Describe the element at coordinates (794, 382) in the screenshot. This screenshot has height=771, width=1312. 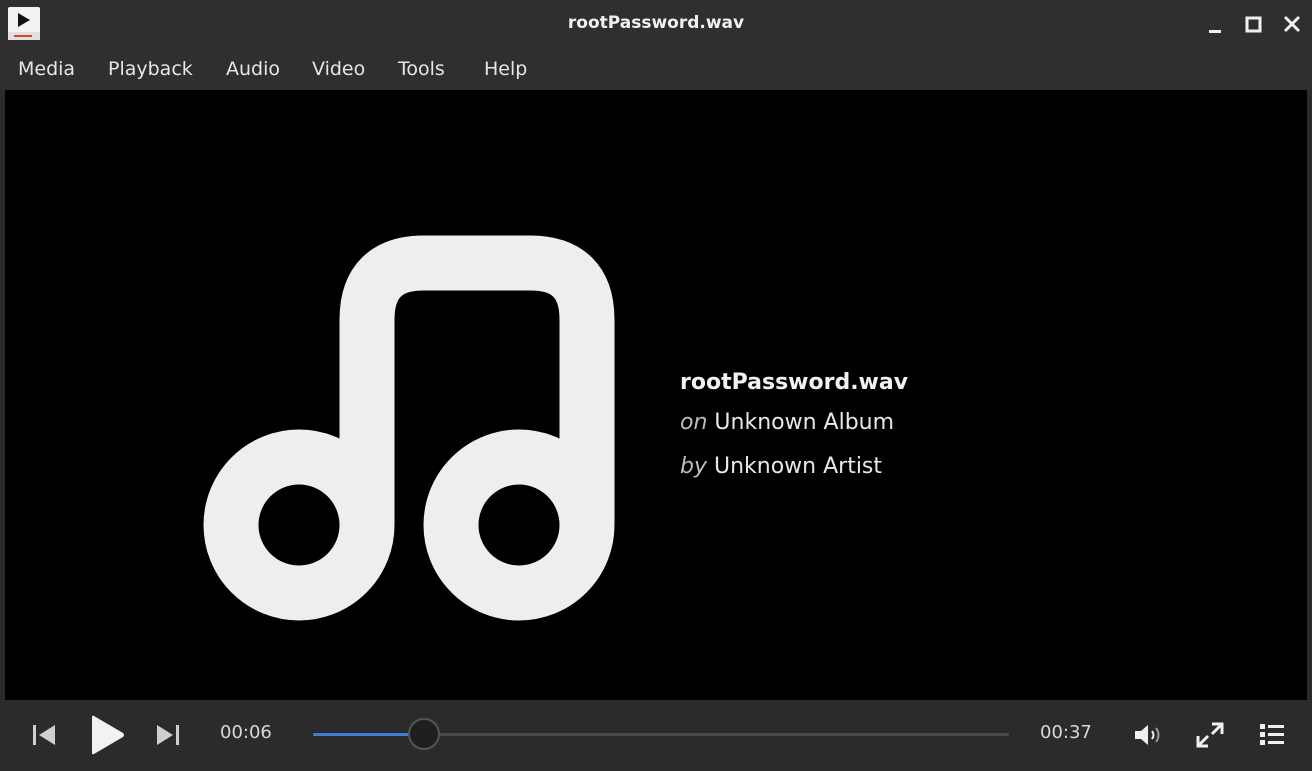
I see `media-title: rootPassword.wav` at that location.